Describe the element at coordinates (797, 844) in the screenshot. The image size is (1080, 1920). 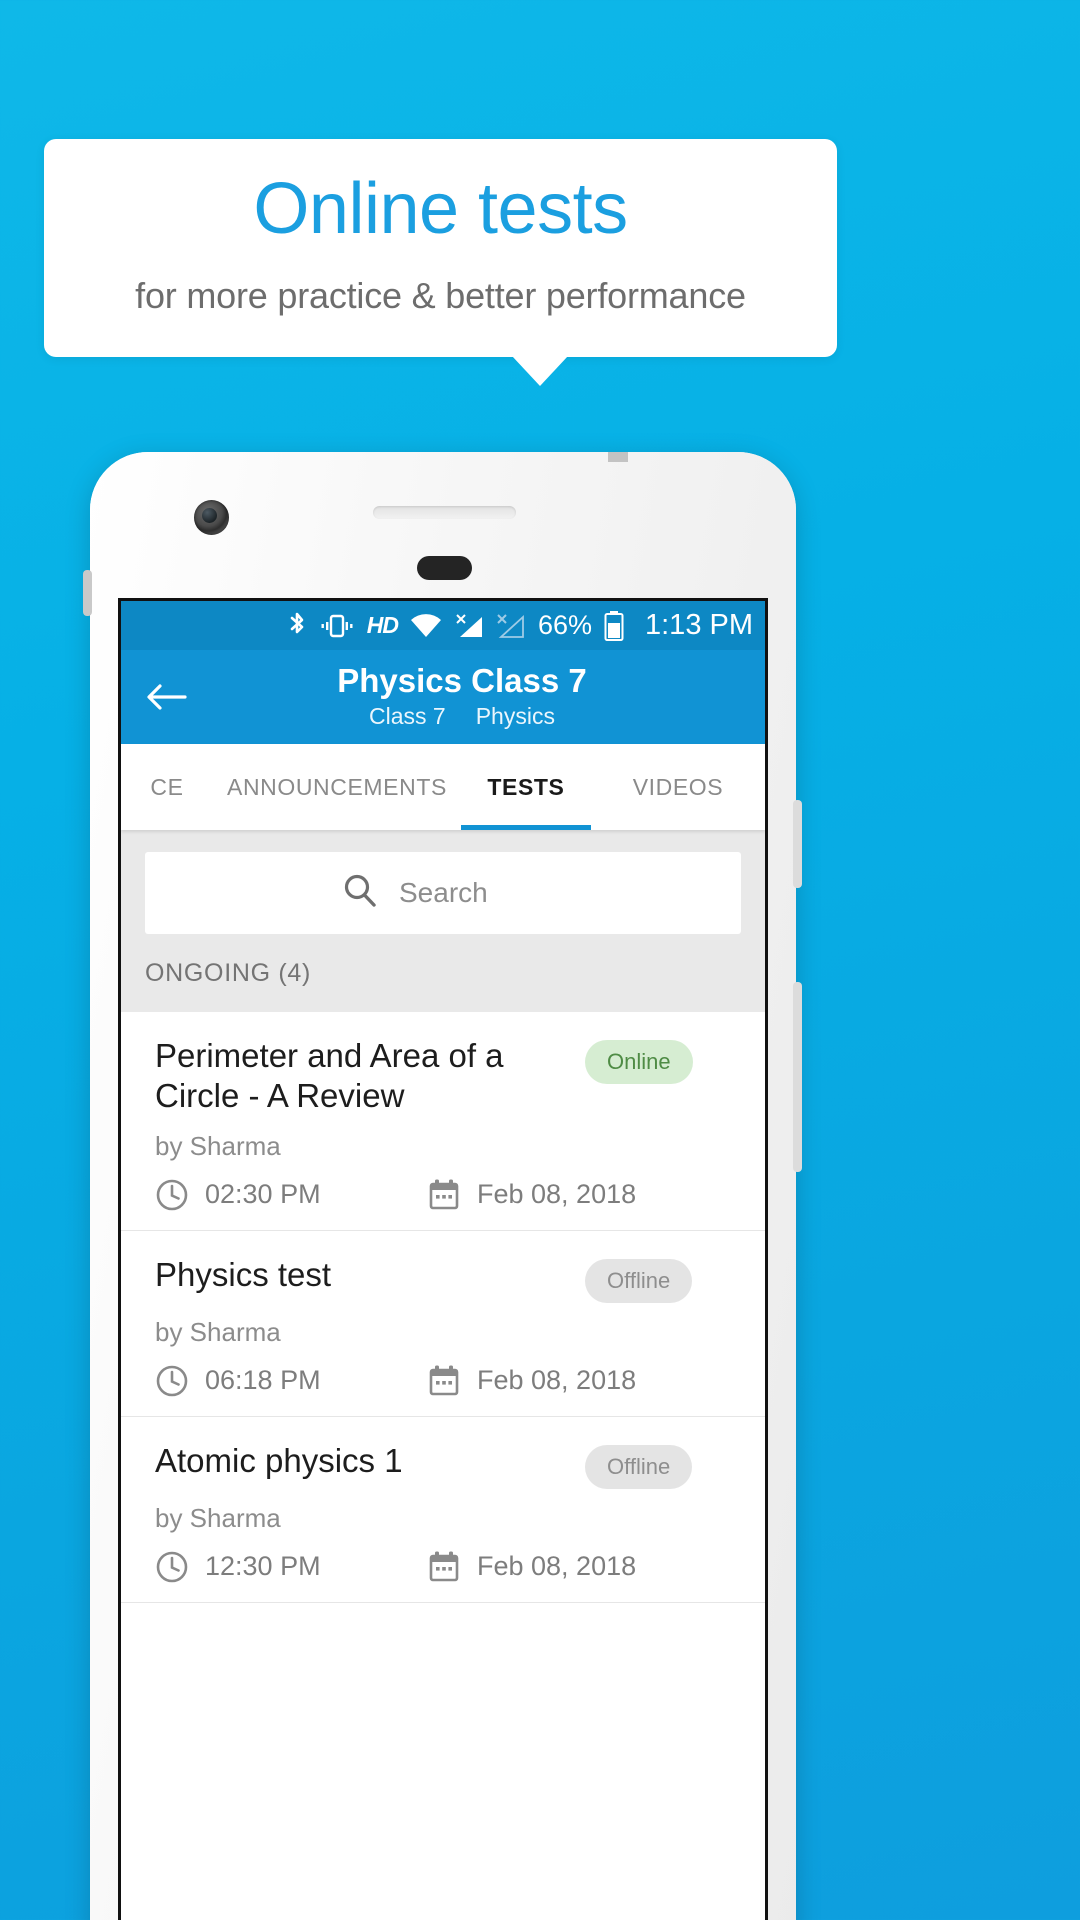
I see `power-button` at that location.